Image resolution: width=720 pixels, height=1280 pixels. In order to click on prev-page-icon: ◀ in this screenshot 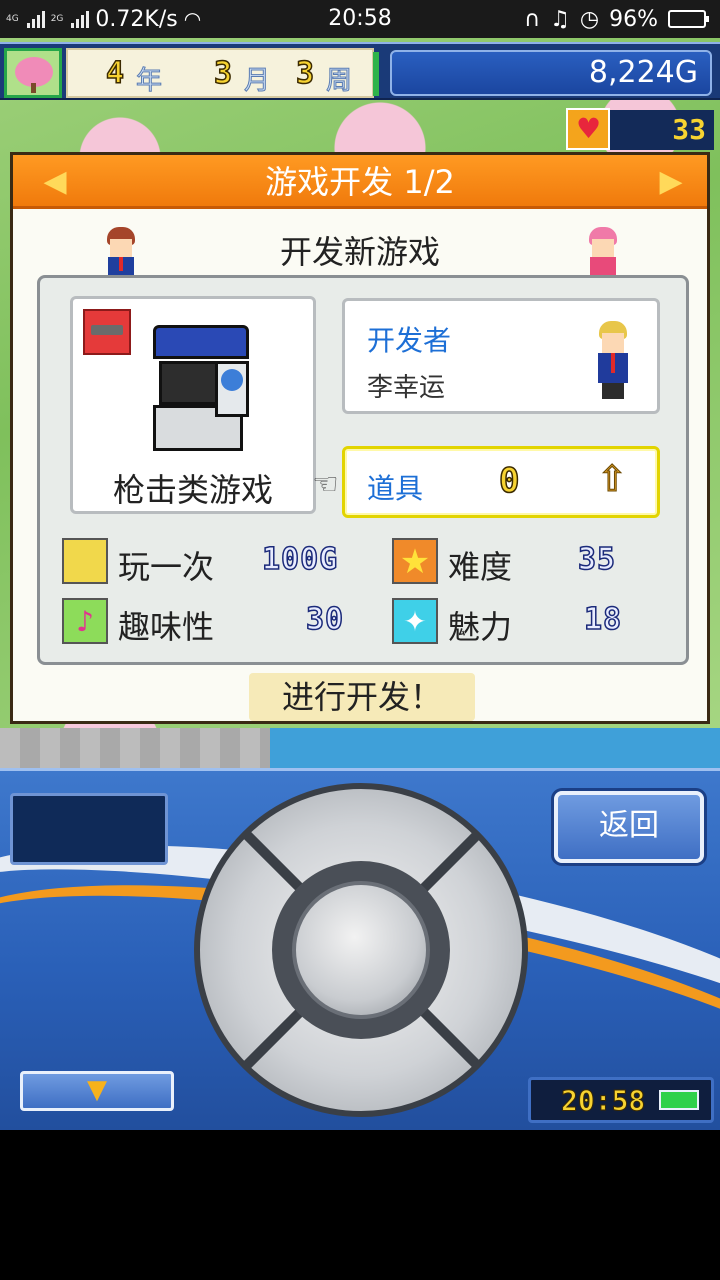, I will do `click(55, 182)`.